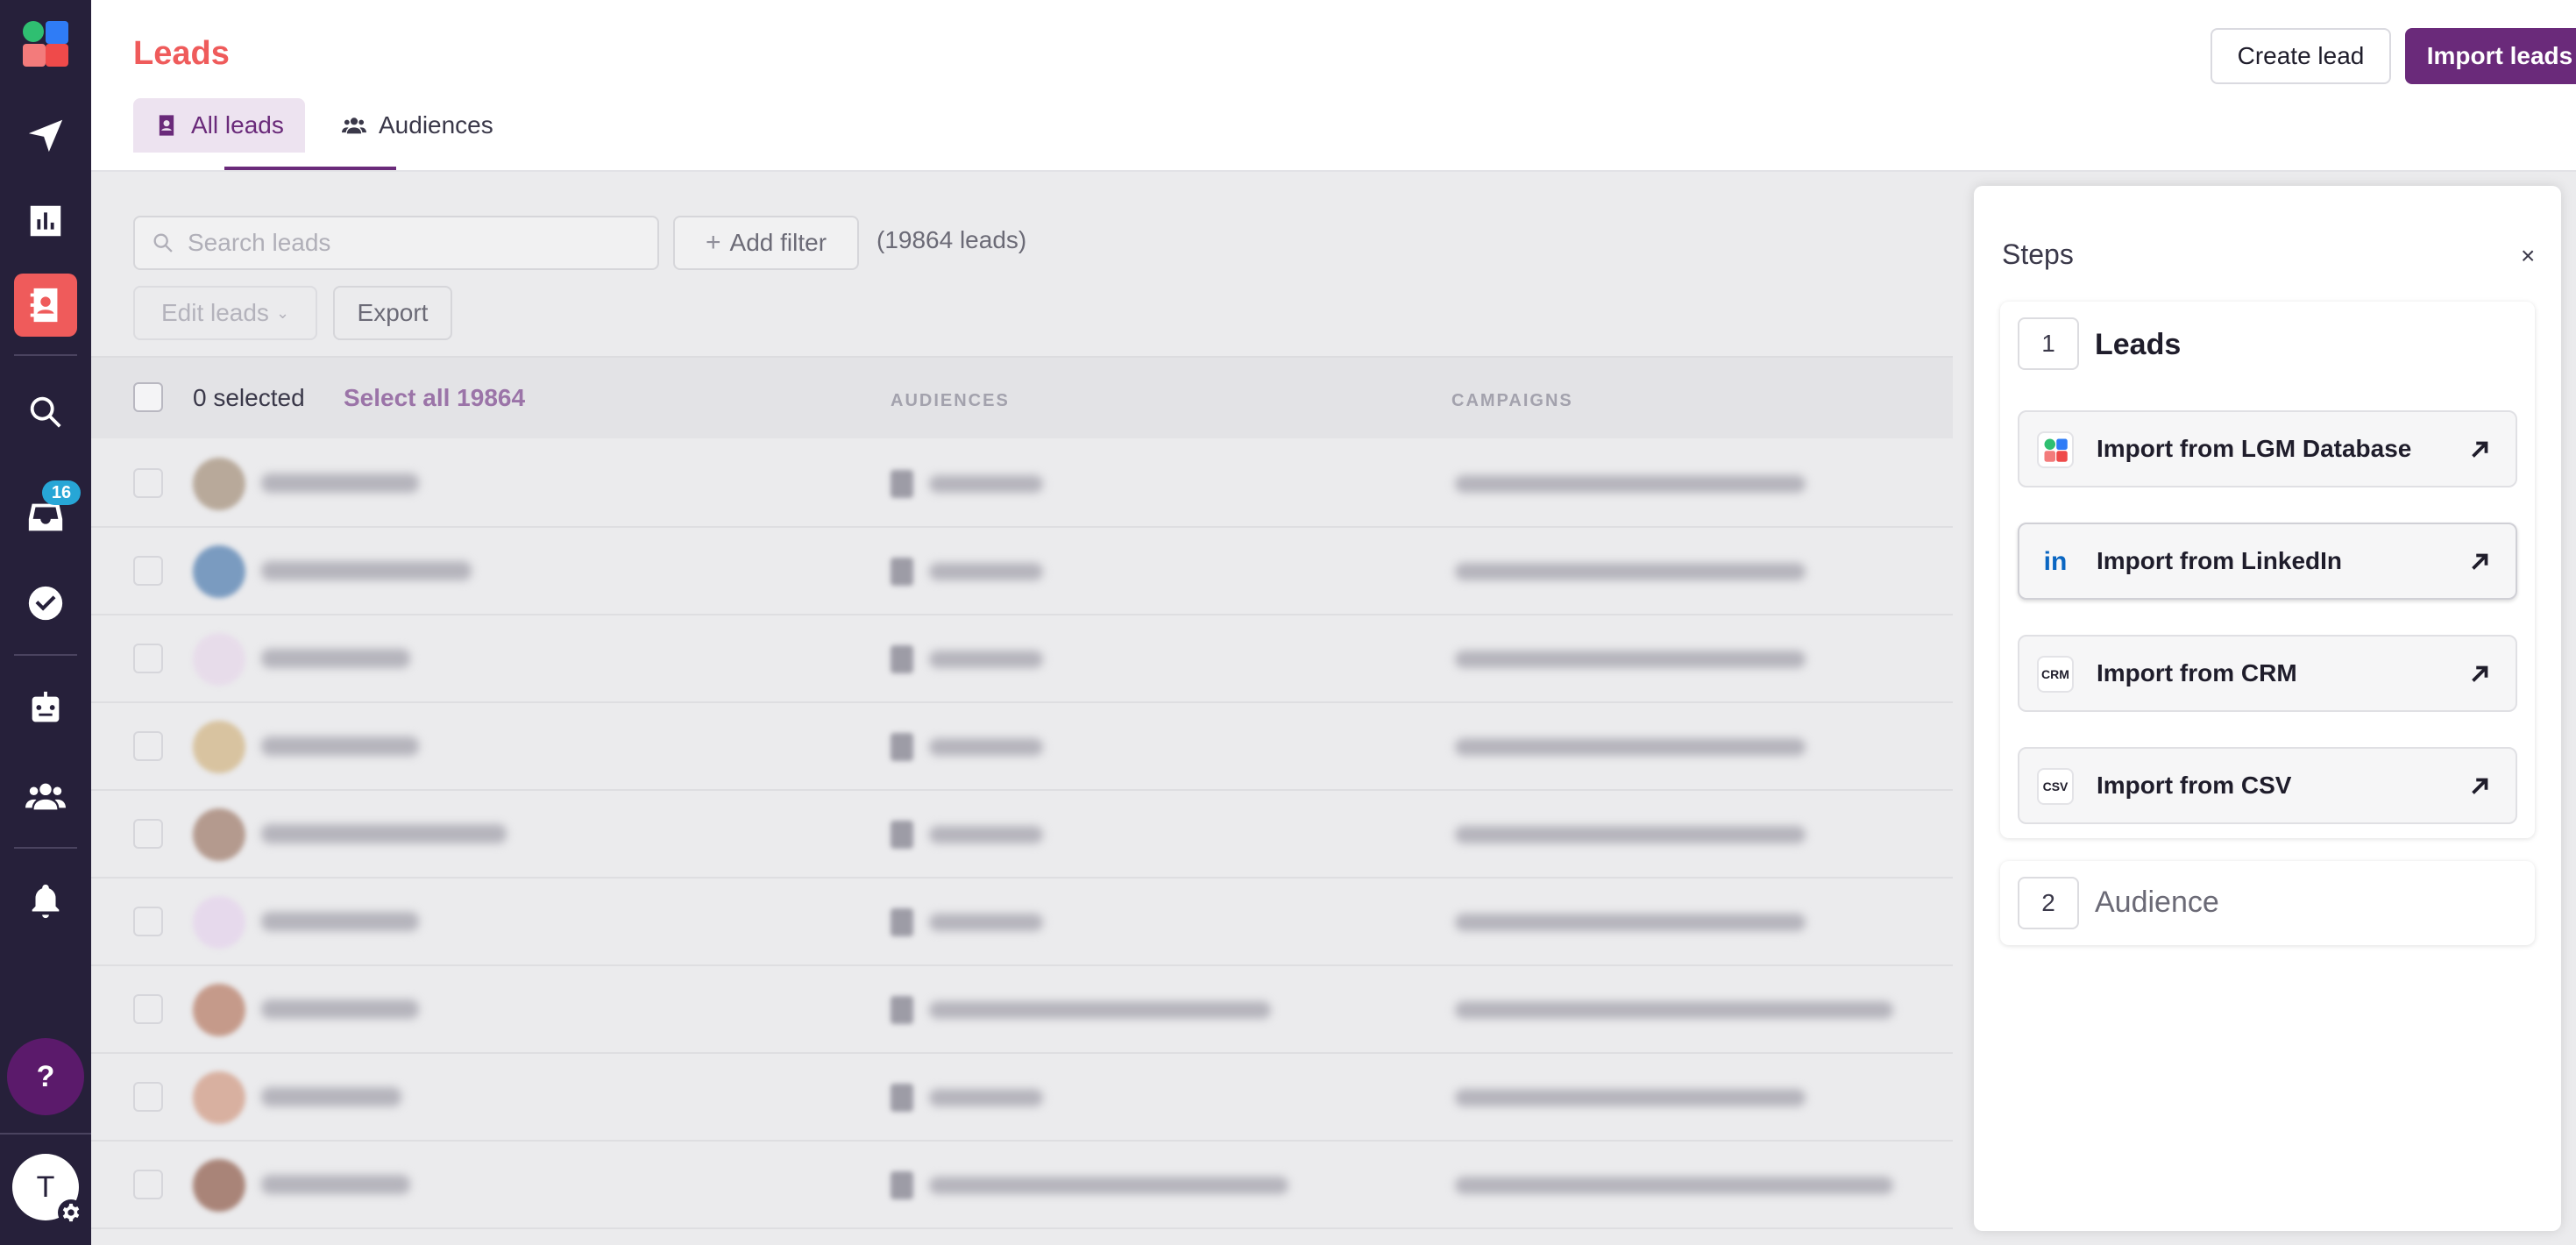 This screenshot has height=1245, width=2576. I want to click on settings-gear-icon, so click(71, 1212).